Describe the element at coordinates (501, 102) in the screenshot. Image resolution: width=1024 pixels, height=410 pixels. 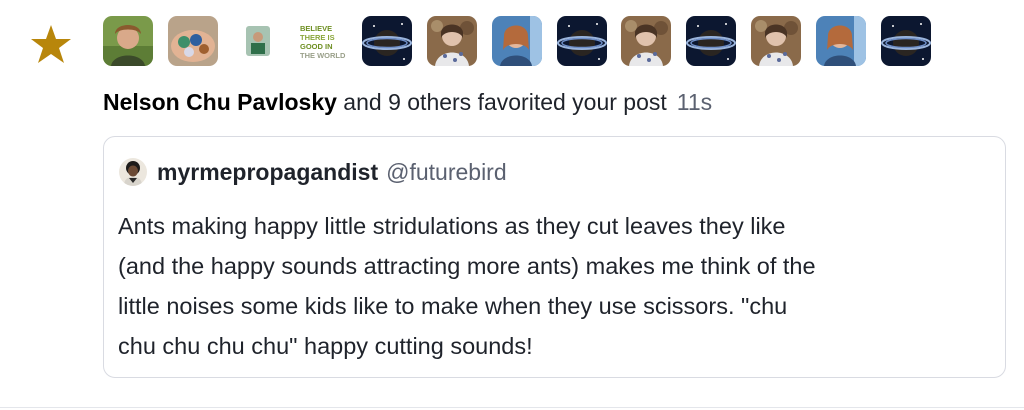
I see `notification-action-text: and 9 others favorited your post` at that location.